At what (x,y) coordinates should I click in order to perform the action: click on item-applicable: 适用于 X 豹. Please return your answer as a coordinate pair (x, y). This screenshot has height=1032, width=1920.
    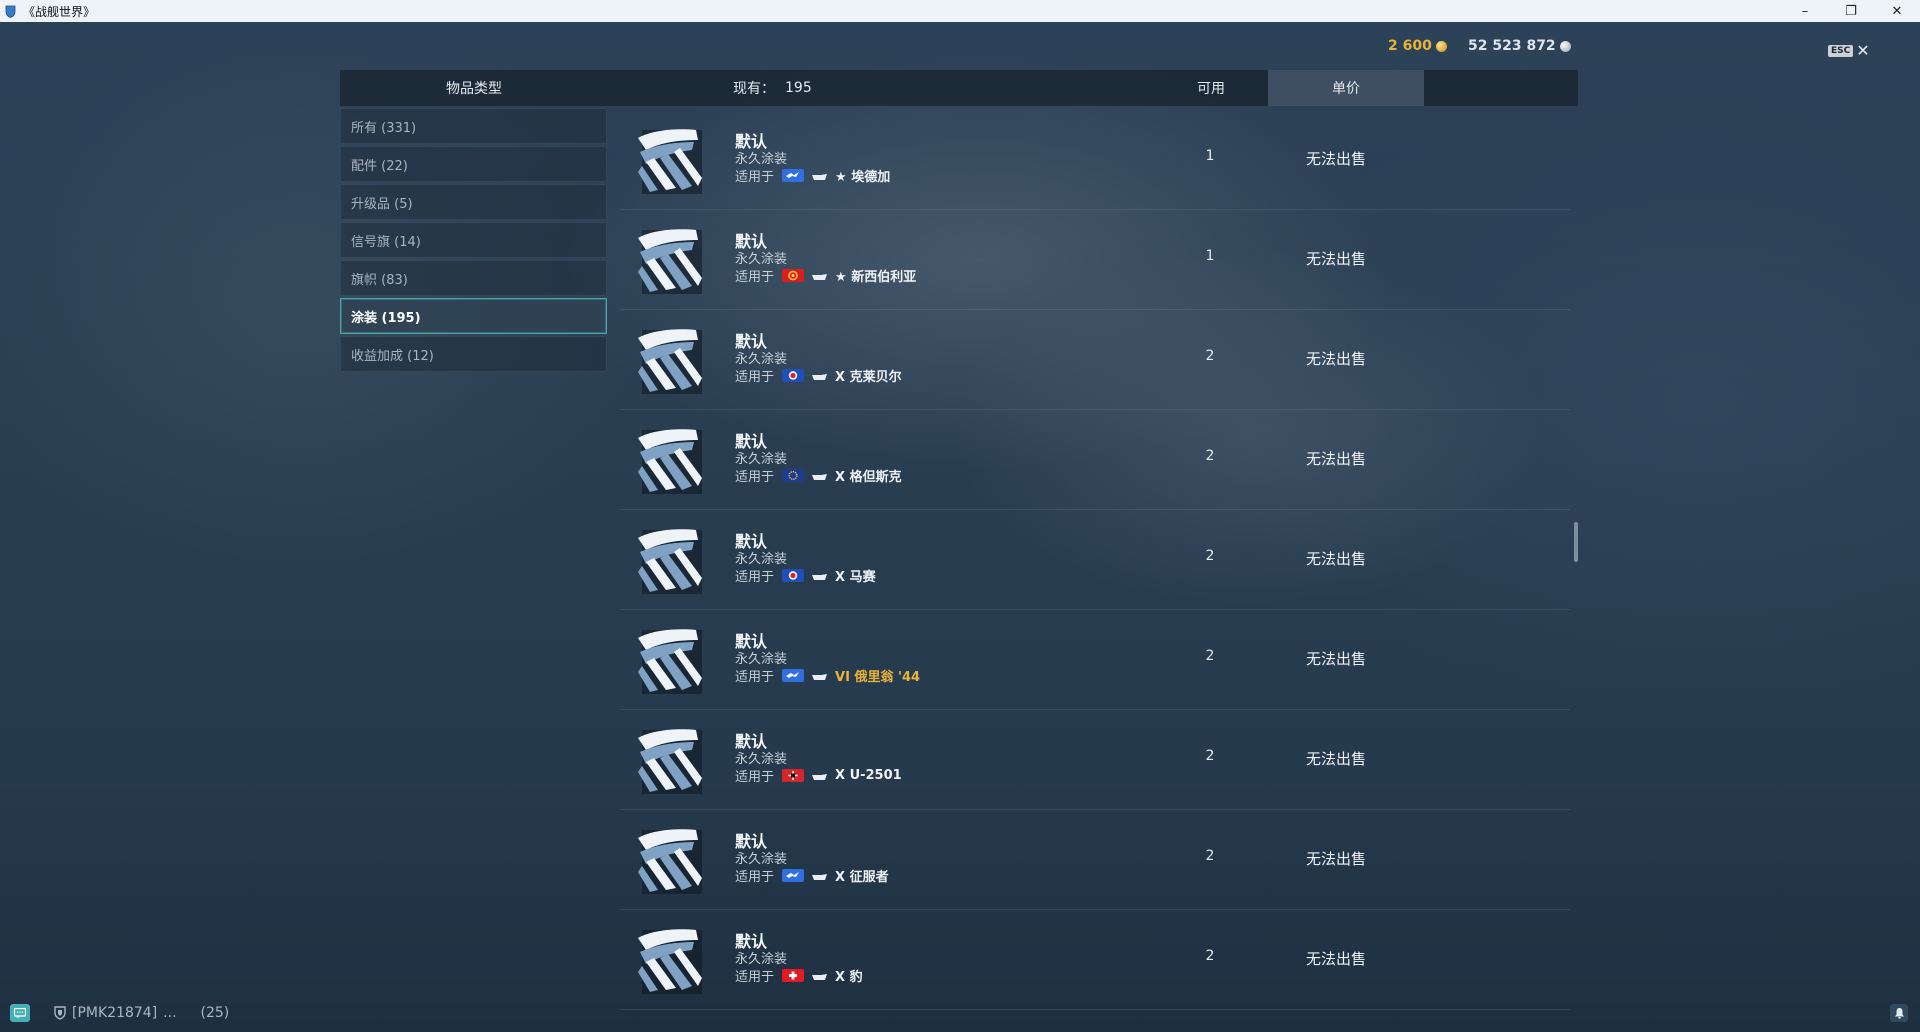
    Looking at the image, I should click on (799, 975).